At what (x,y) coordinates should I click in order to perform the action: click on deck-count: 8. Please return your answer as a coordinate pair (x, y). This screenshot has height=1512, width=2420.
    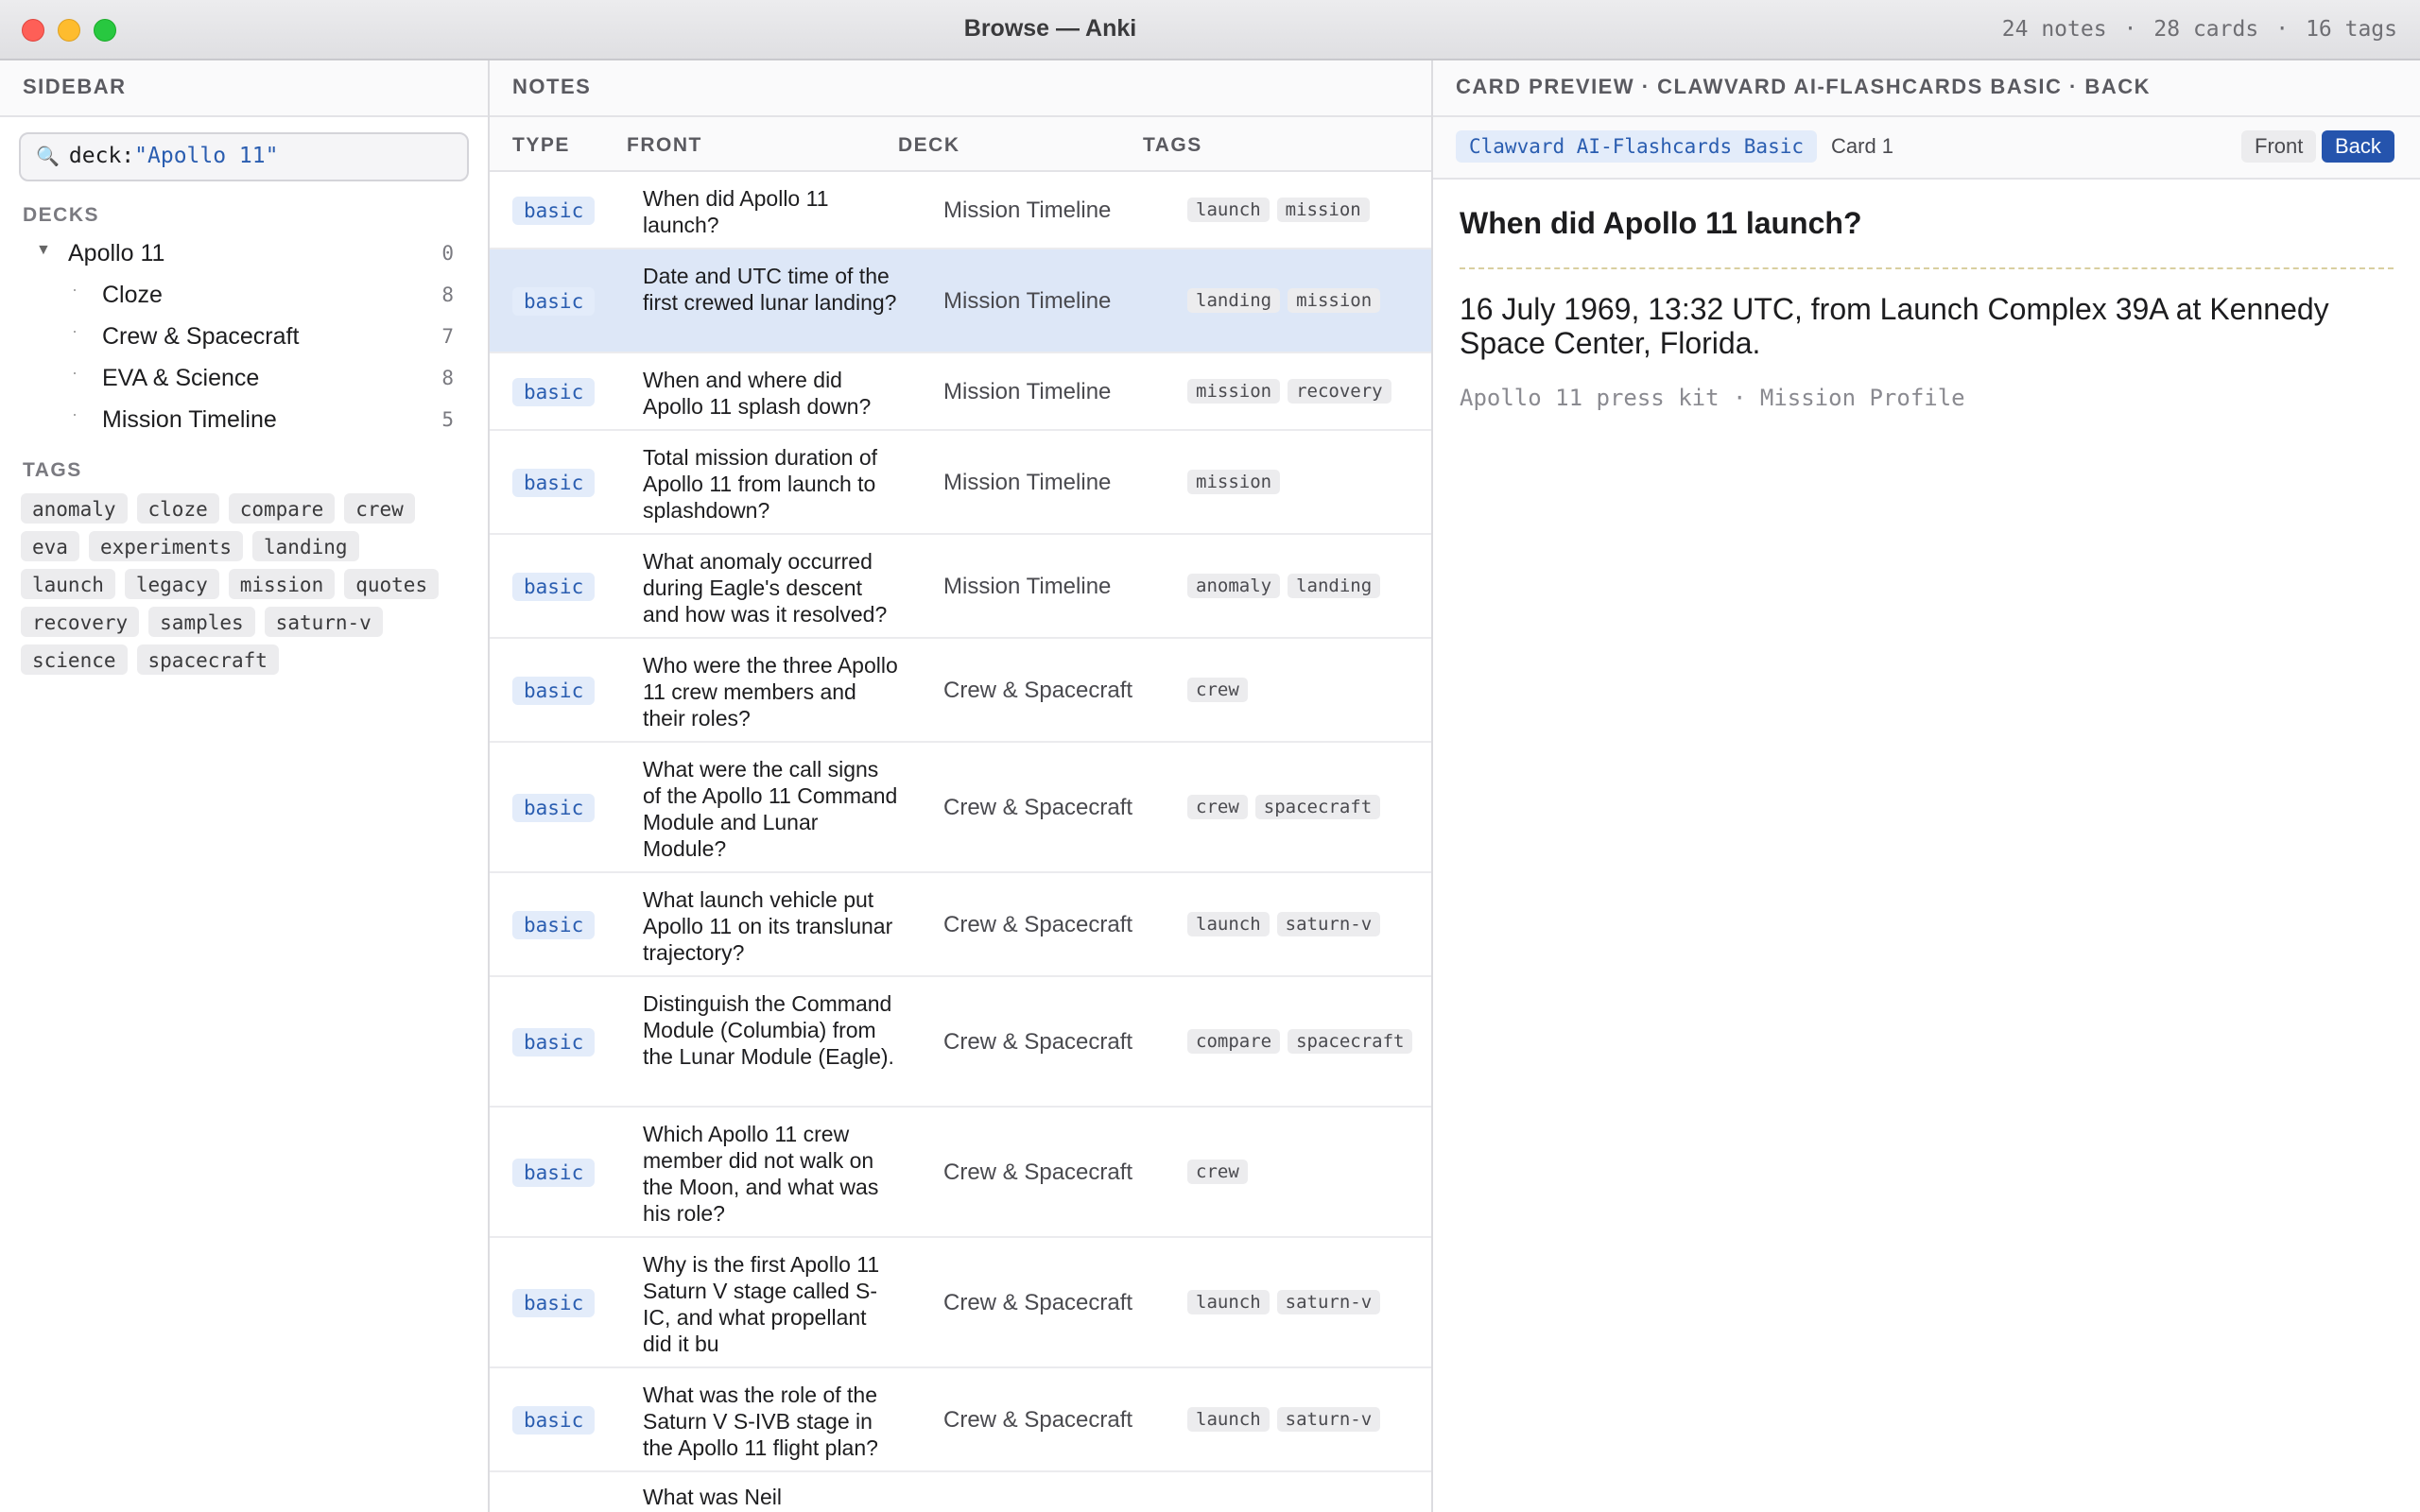
    Looking at the image, I should click on (447, 295).